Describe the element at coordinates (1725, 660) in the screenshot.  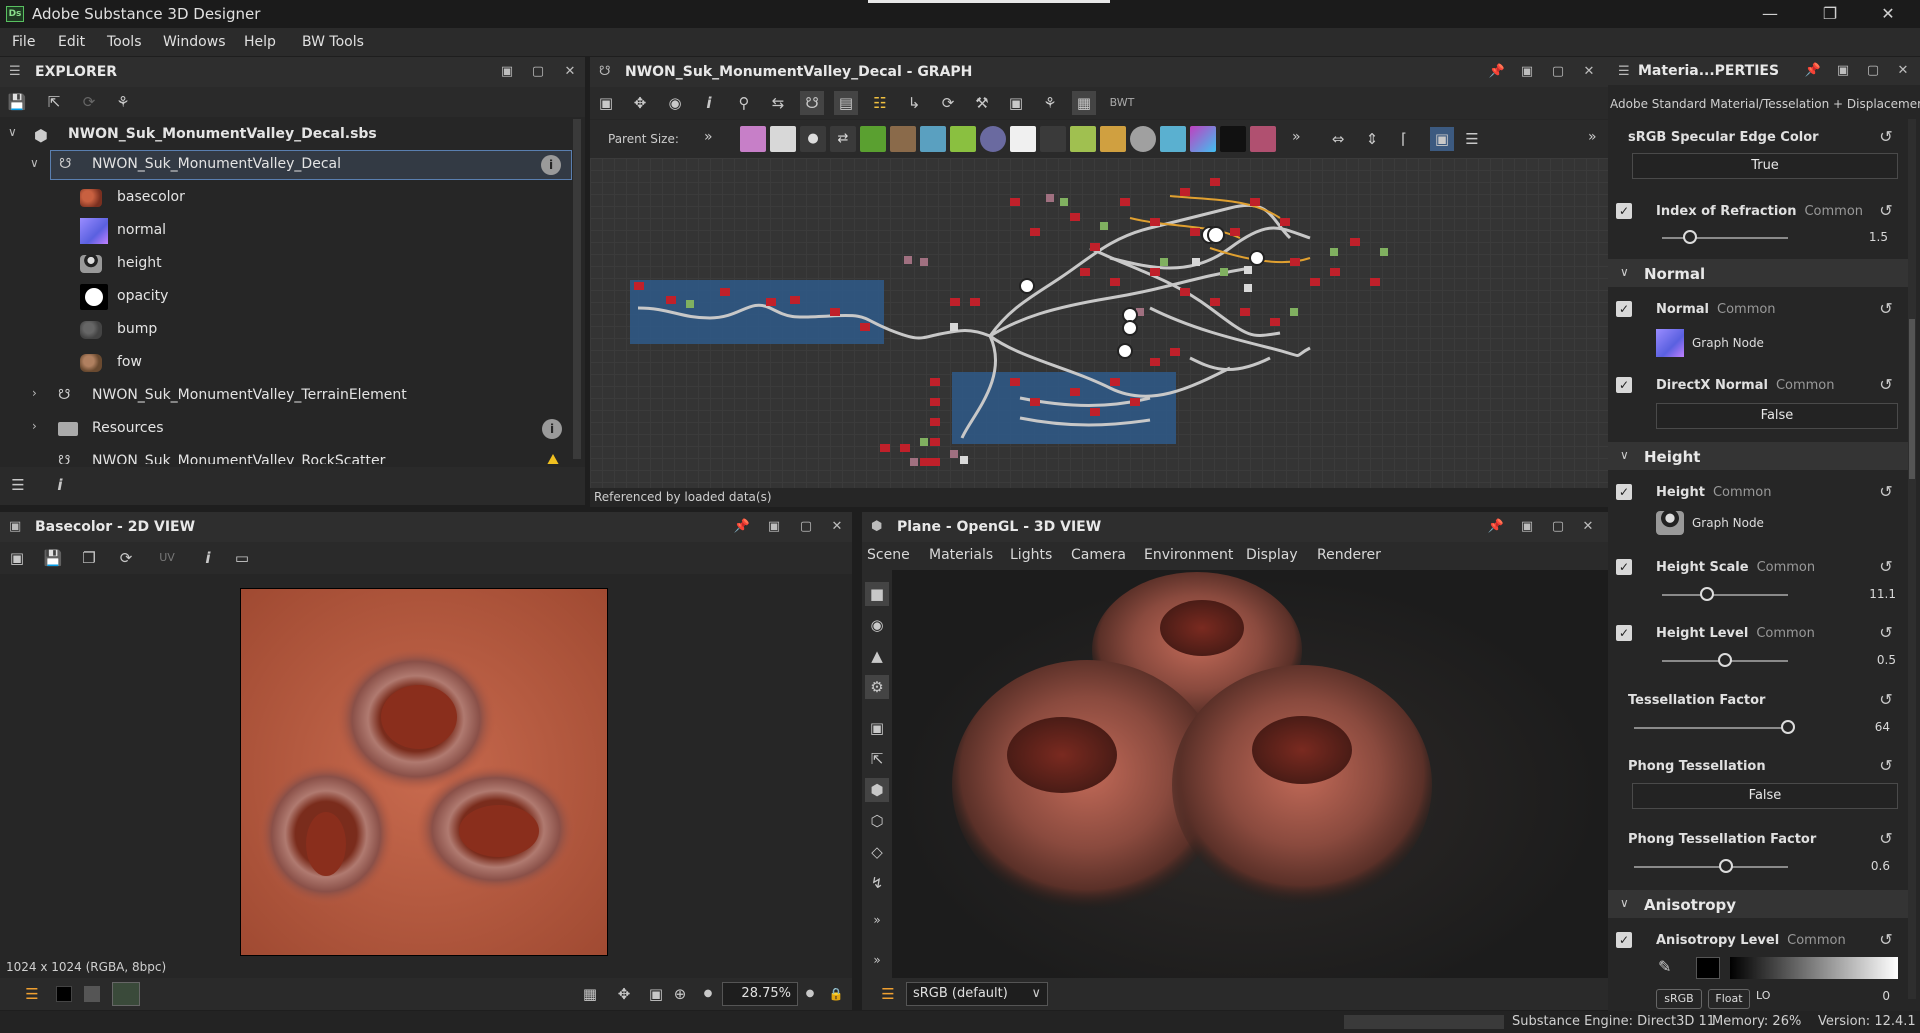
I see `height-level-slider-knob` at that location.